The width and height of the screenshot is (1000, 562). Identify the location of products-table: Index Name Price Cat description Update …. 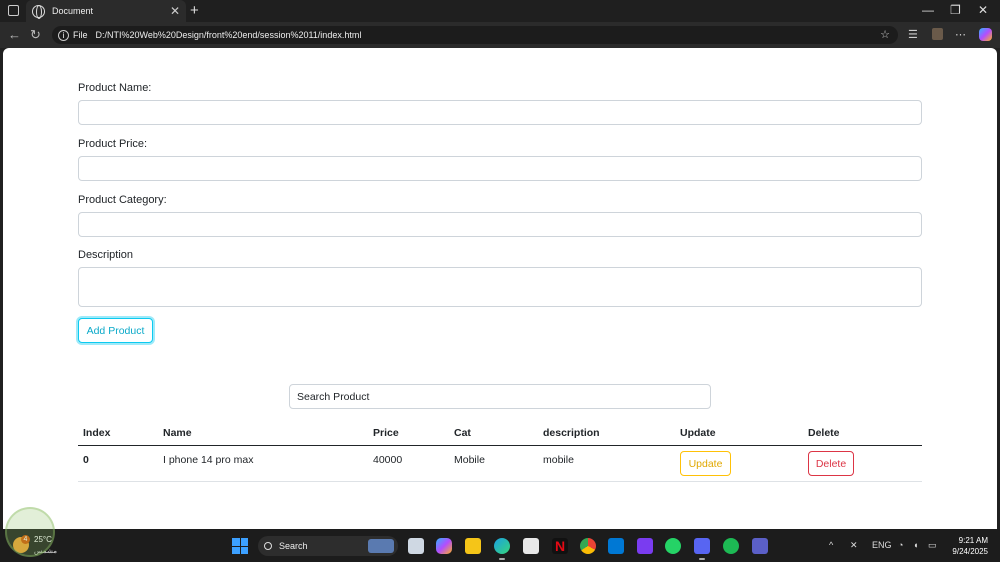
(500, 451).